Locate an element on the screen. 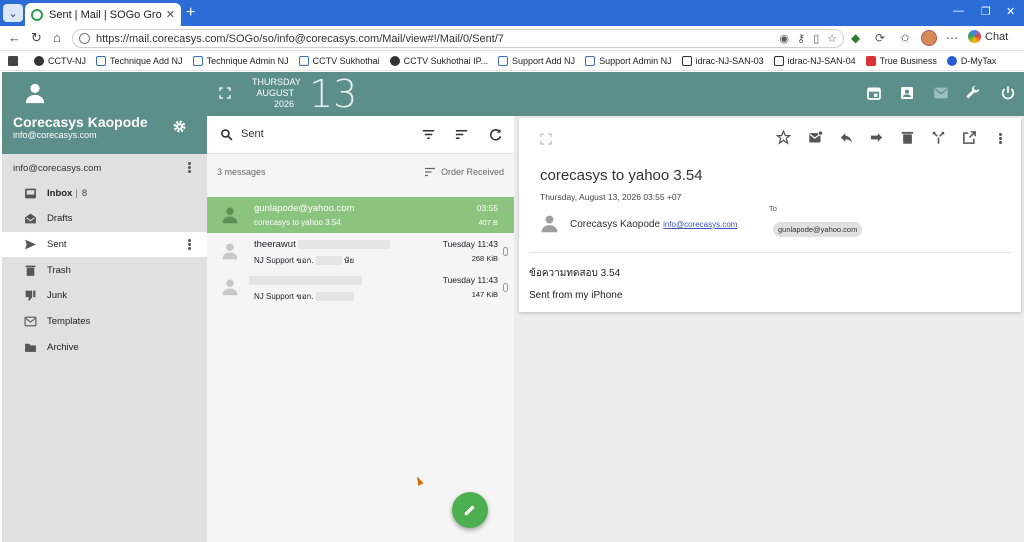  attachment-icon is located at coordinates (505, 251).